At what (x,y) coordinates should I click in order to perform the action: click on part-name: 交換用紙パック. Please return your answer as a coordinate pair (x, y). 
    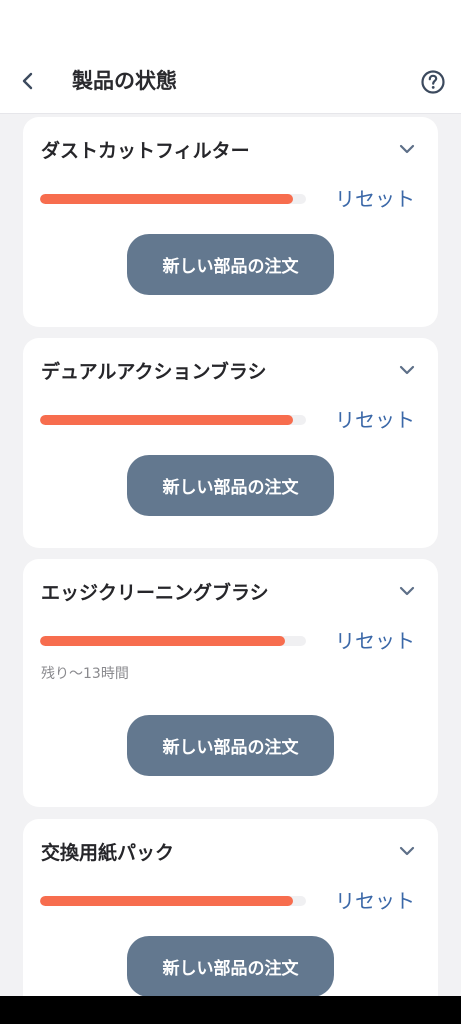
    Looking at the image, I should click on (108, 853).